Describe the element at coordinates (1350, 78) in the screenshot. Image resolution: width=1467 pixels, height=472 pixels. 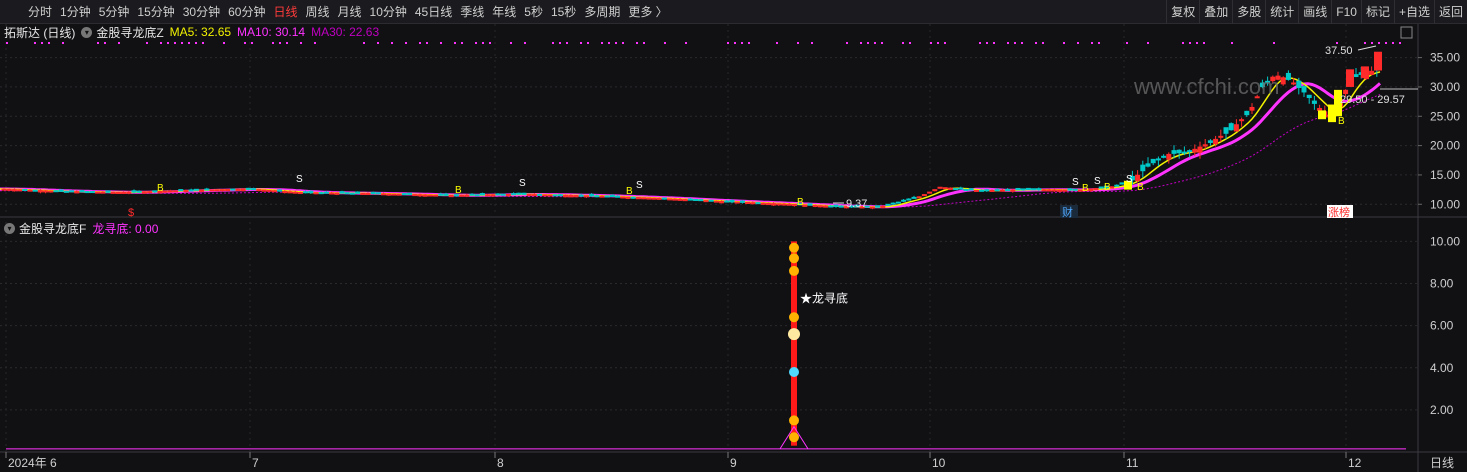
I see `highlight-candle` at that location.